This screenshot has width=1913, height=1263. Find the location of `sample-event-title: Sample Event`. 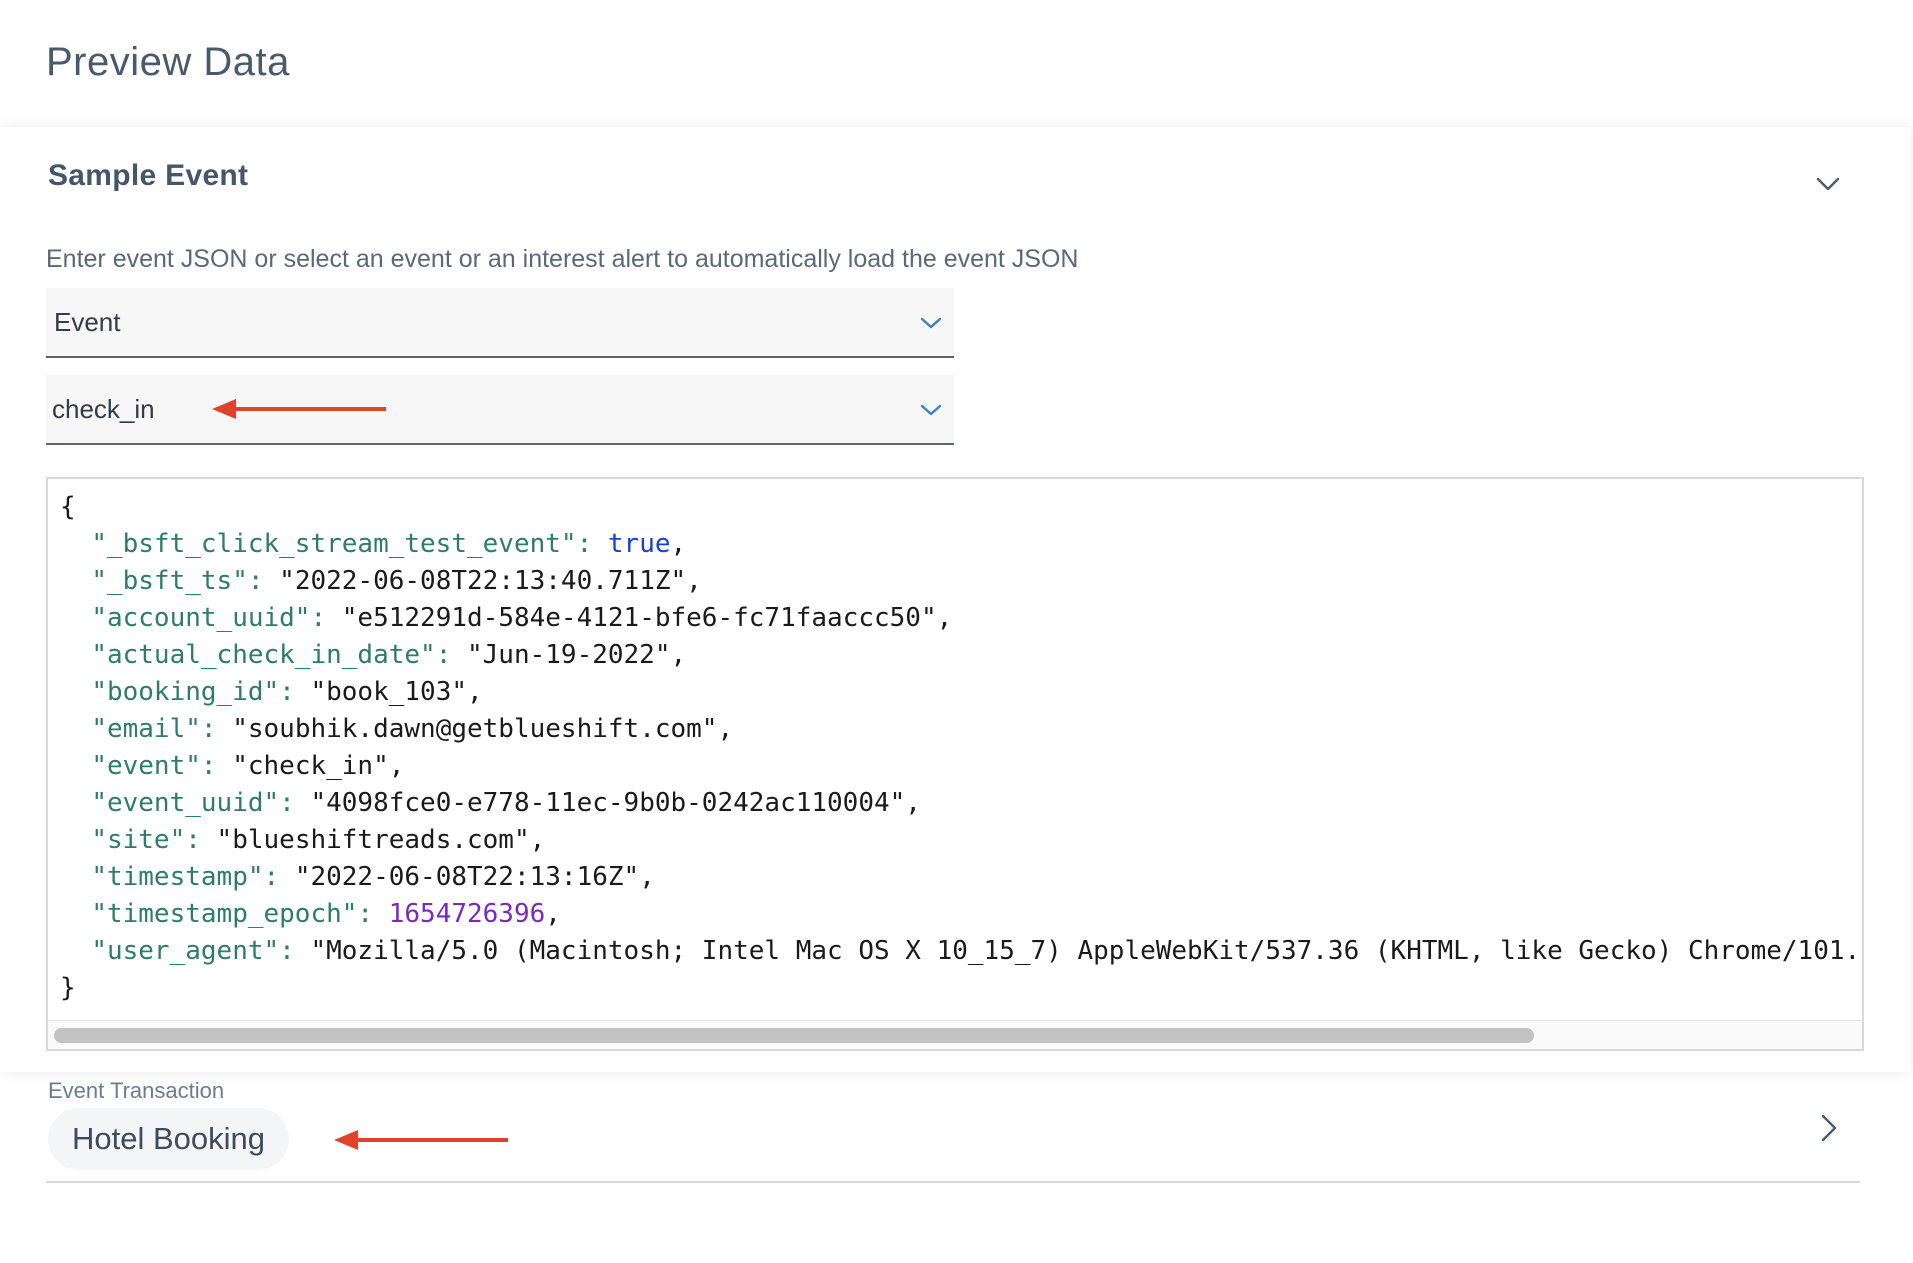

sample-event-title: Sample Event is located at coordinates (148, 175).